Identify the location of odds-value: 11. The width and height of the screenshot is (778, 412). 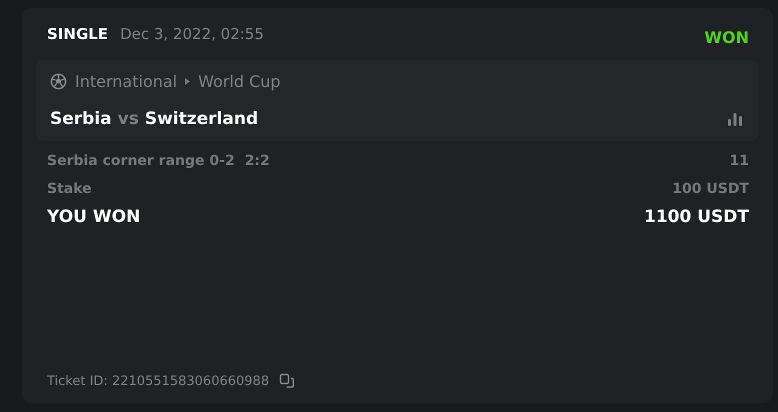
(739, 161).